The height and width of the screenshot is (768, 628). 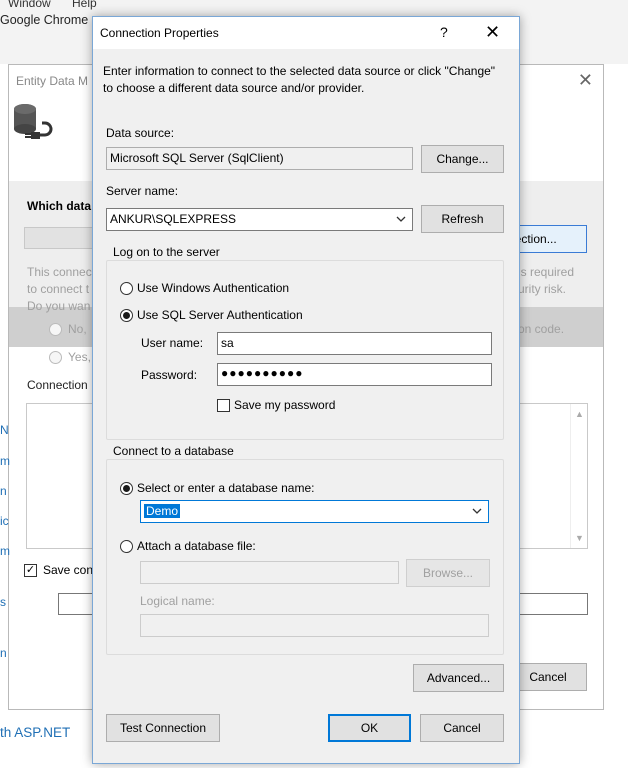 I want to click on refresh-button: Refresh, so click(x=462, y=219).